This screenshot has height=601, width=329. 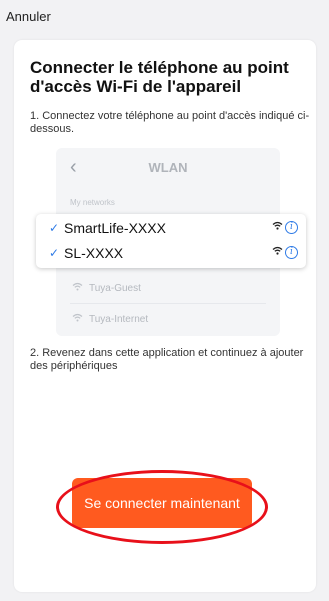 I want to click on top-bar: Annuler, so click(x=164, y=18).